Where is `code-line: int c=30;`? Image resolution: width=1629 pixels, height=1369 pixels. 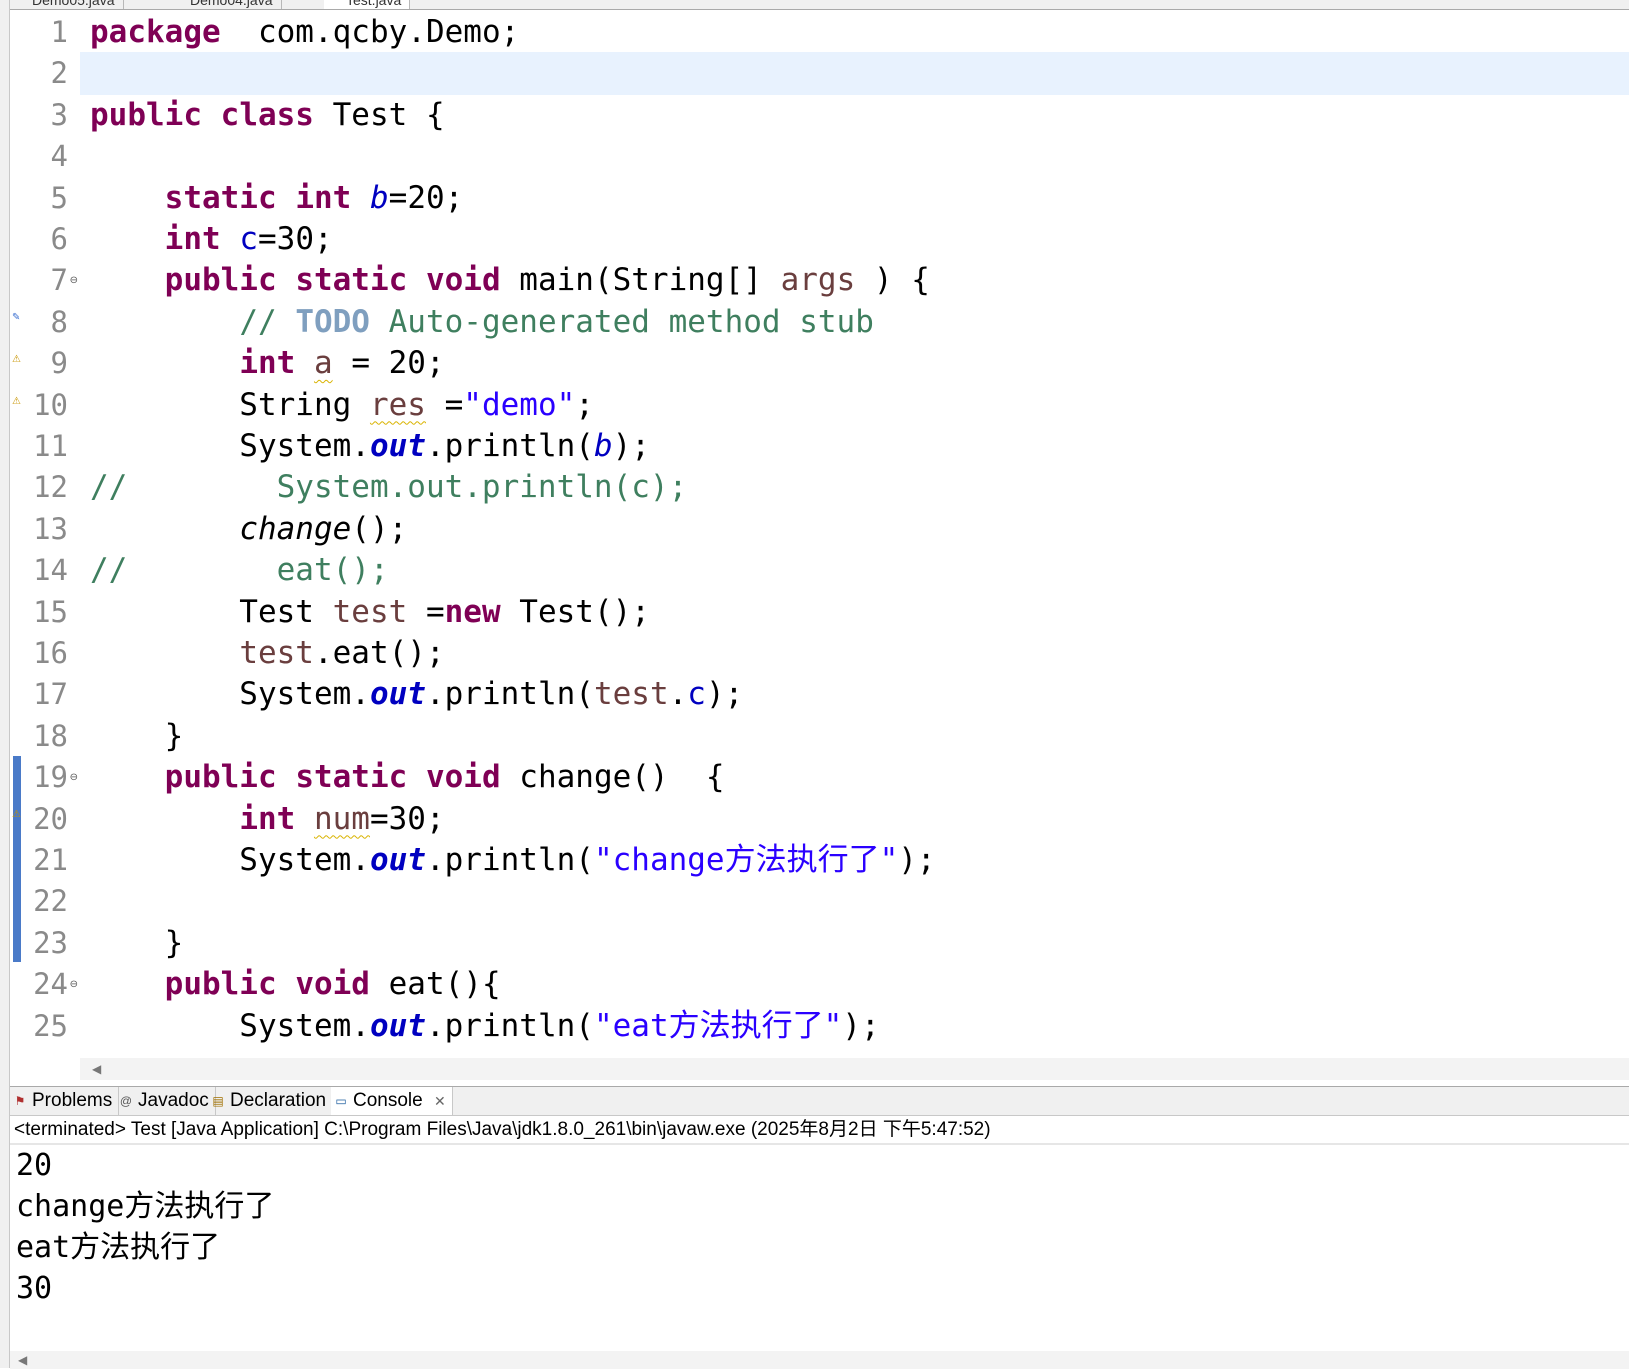 code-line: int c=30; is located at coordinates (854, 239).